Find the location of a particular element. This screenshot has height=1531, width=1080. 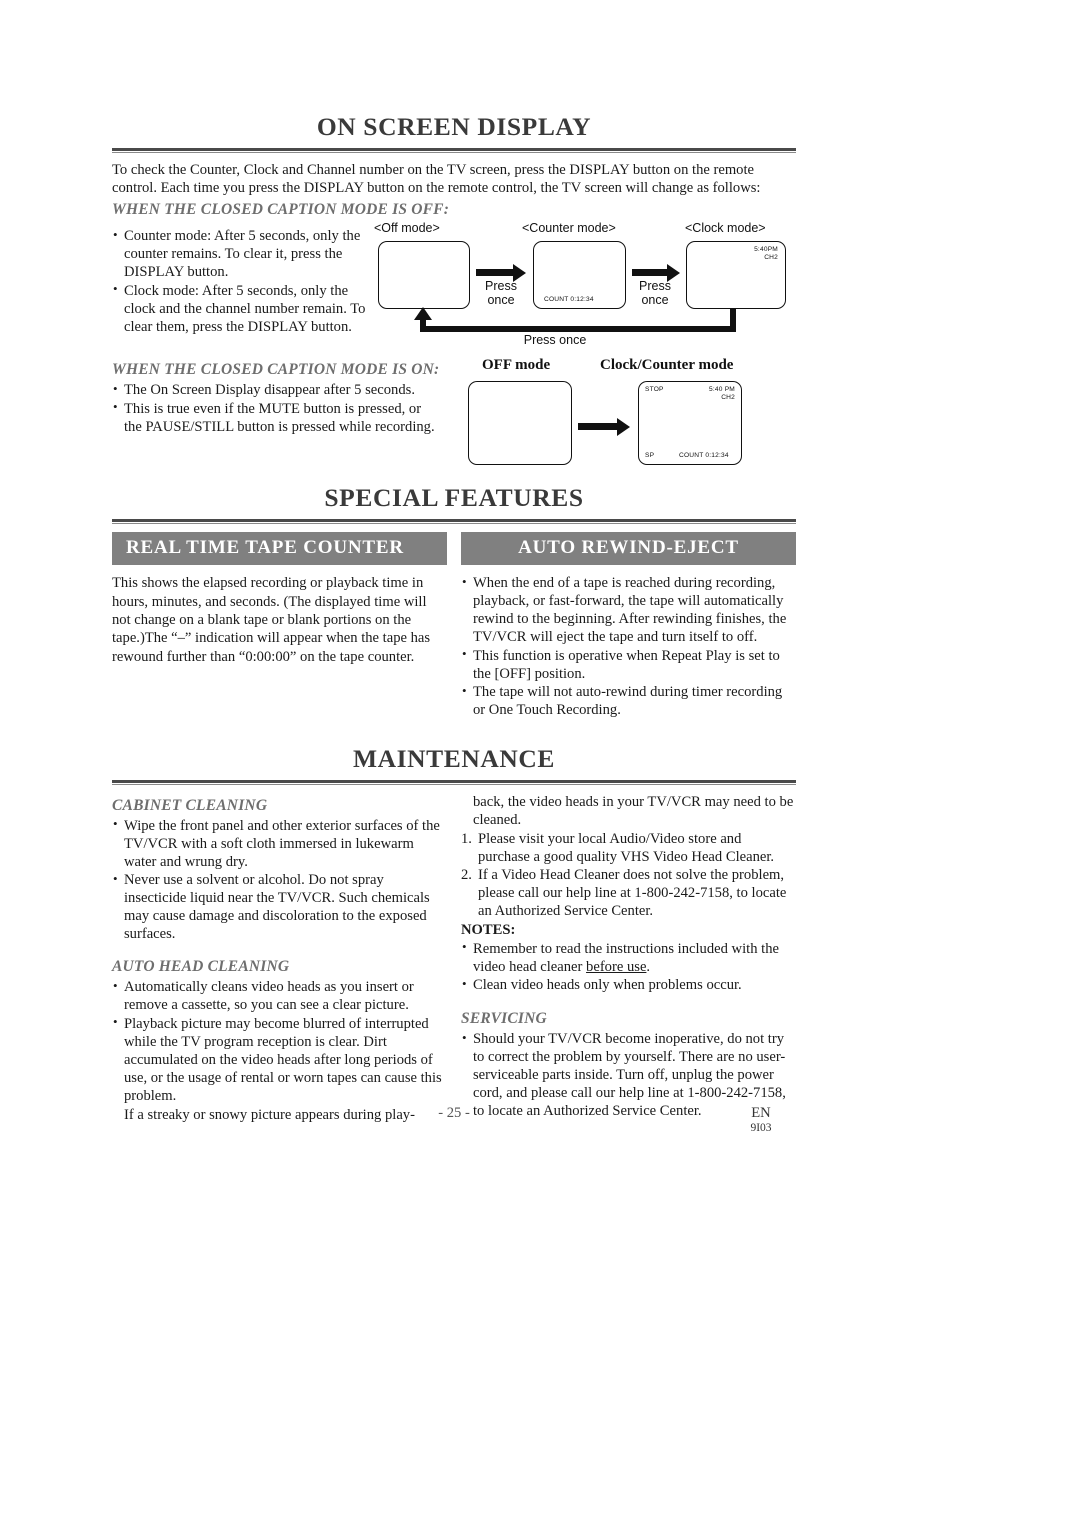

heading-auto-head-cleaning: AUTO HEAD CLEANING is located at coordinates (201, 967).